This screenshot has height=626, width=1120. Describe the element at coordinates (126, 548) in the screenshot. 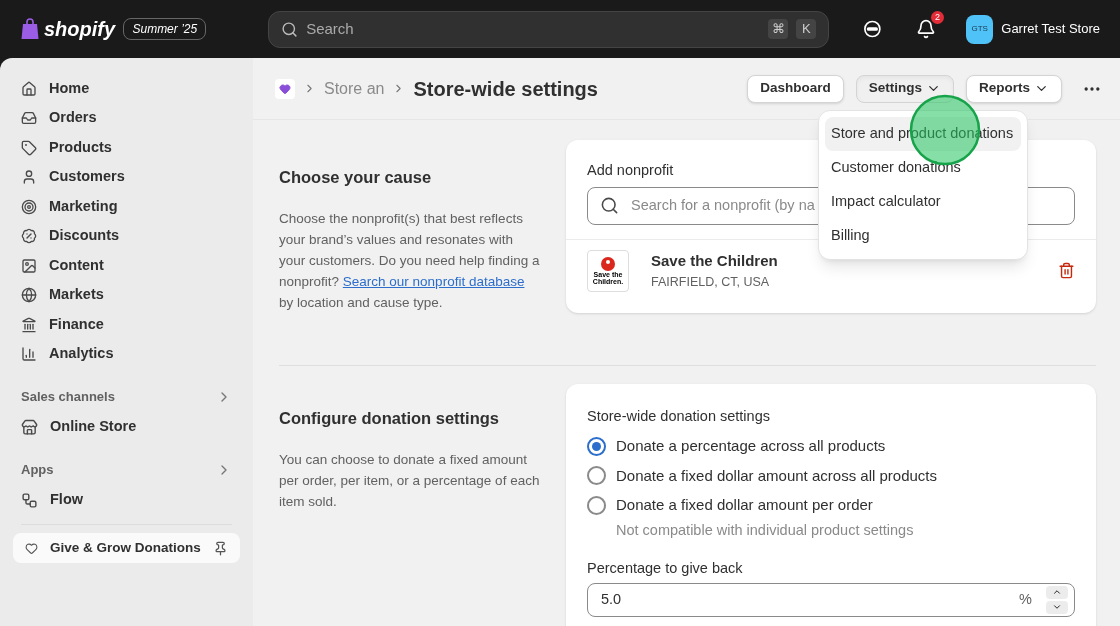

I see `pinned-app-item: Give & Grow Donations` at that location.